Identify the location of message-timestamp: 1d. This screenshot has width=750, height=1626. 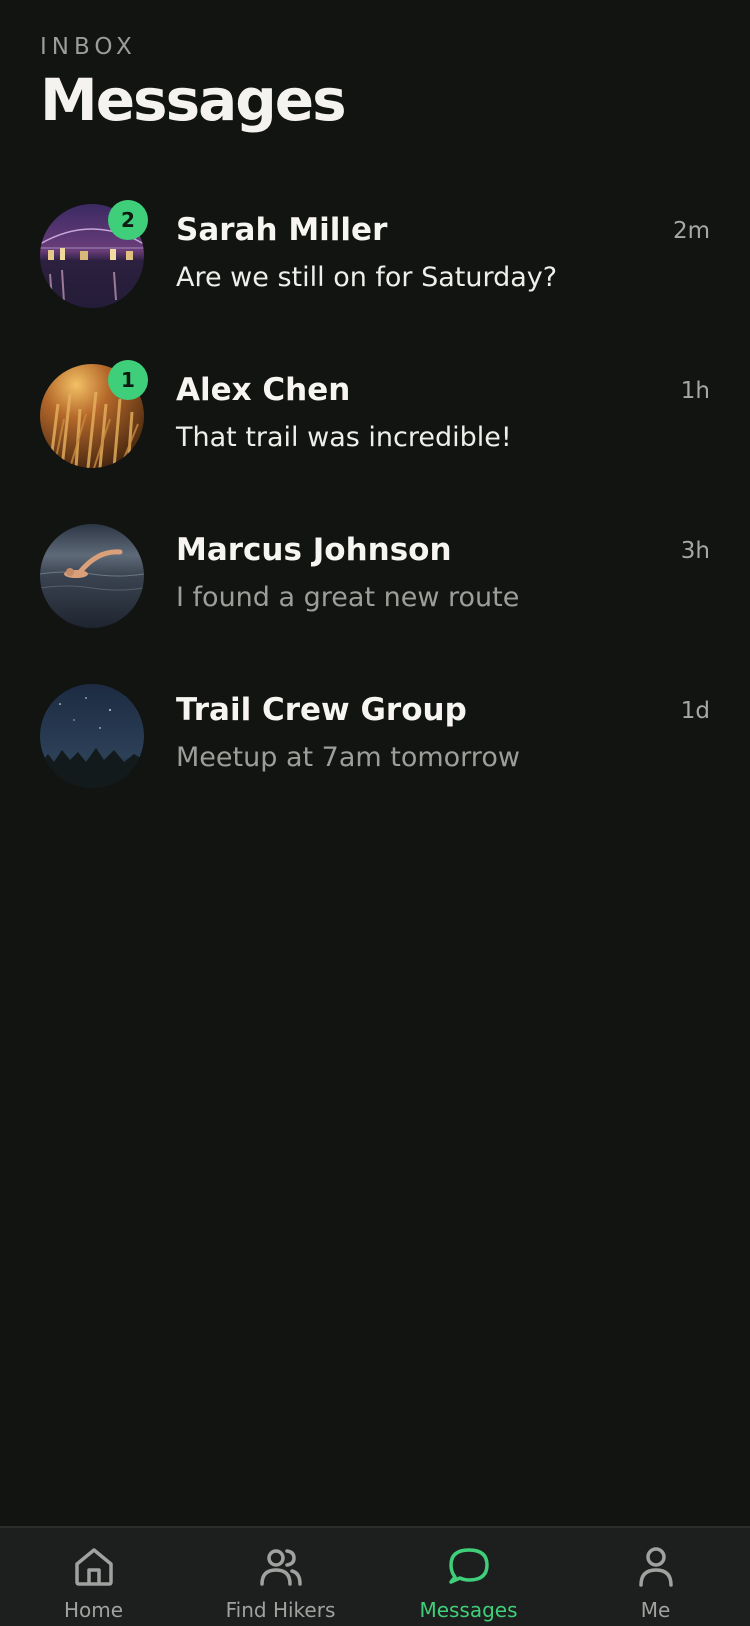
(695, 711).